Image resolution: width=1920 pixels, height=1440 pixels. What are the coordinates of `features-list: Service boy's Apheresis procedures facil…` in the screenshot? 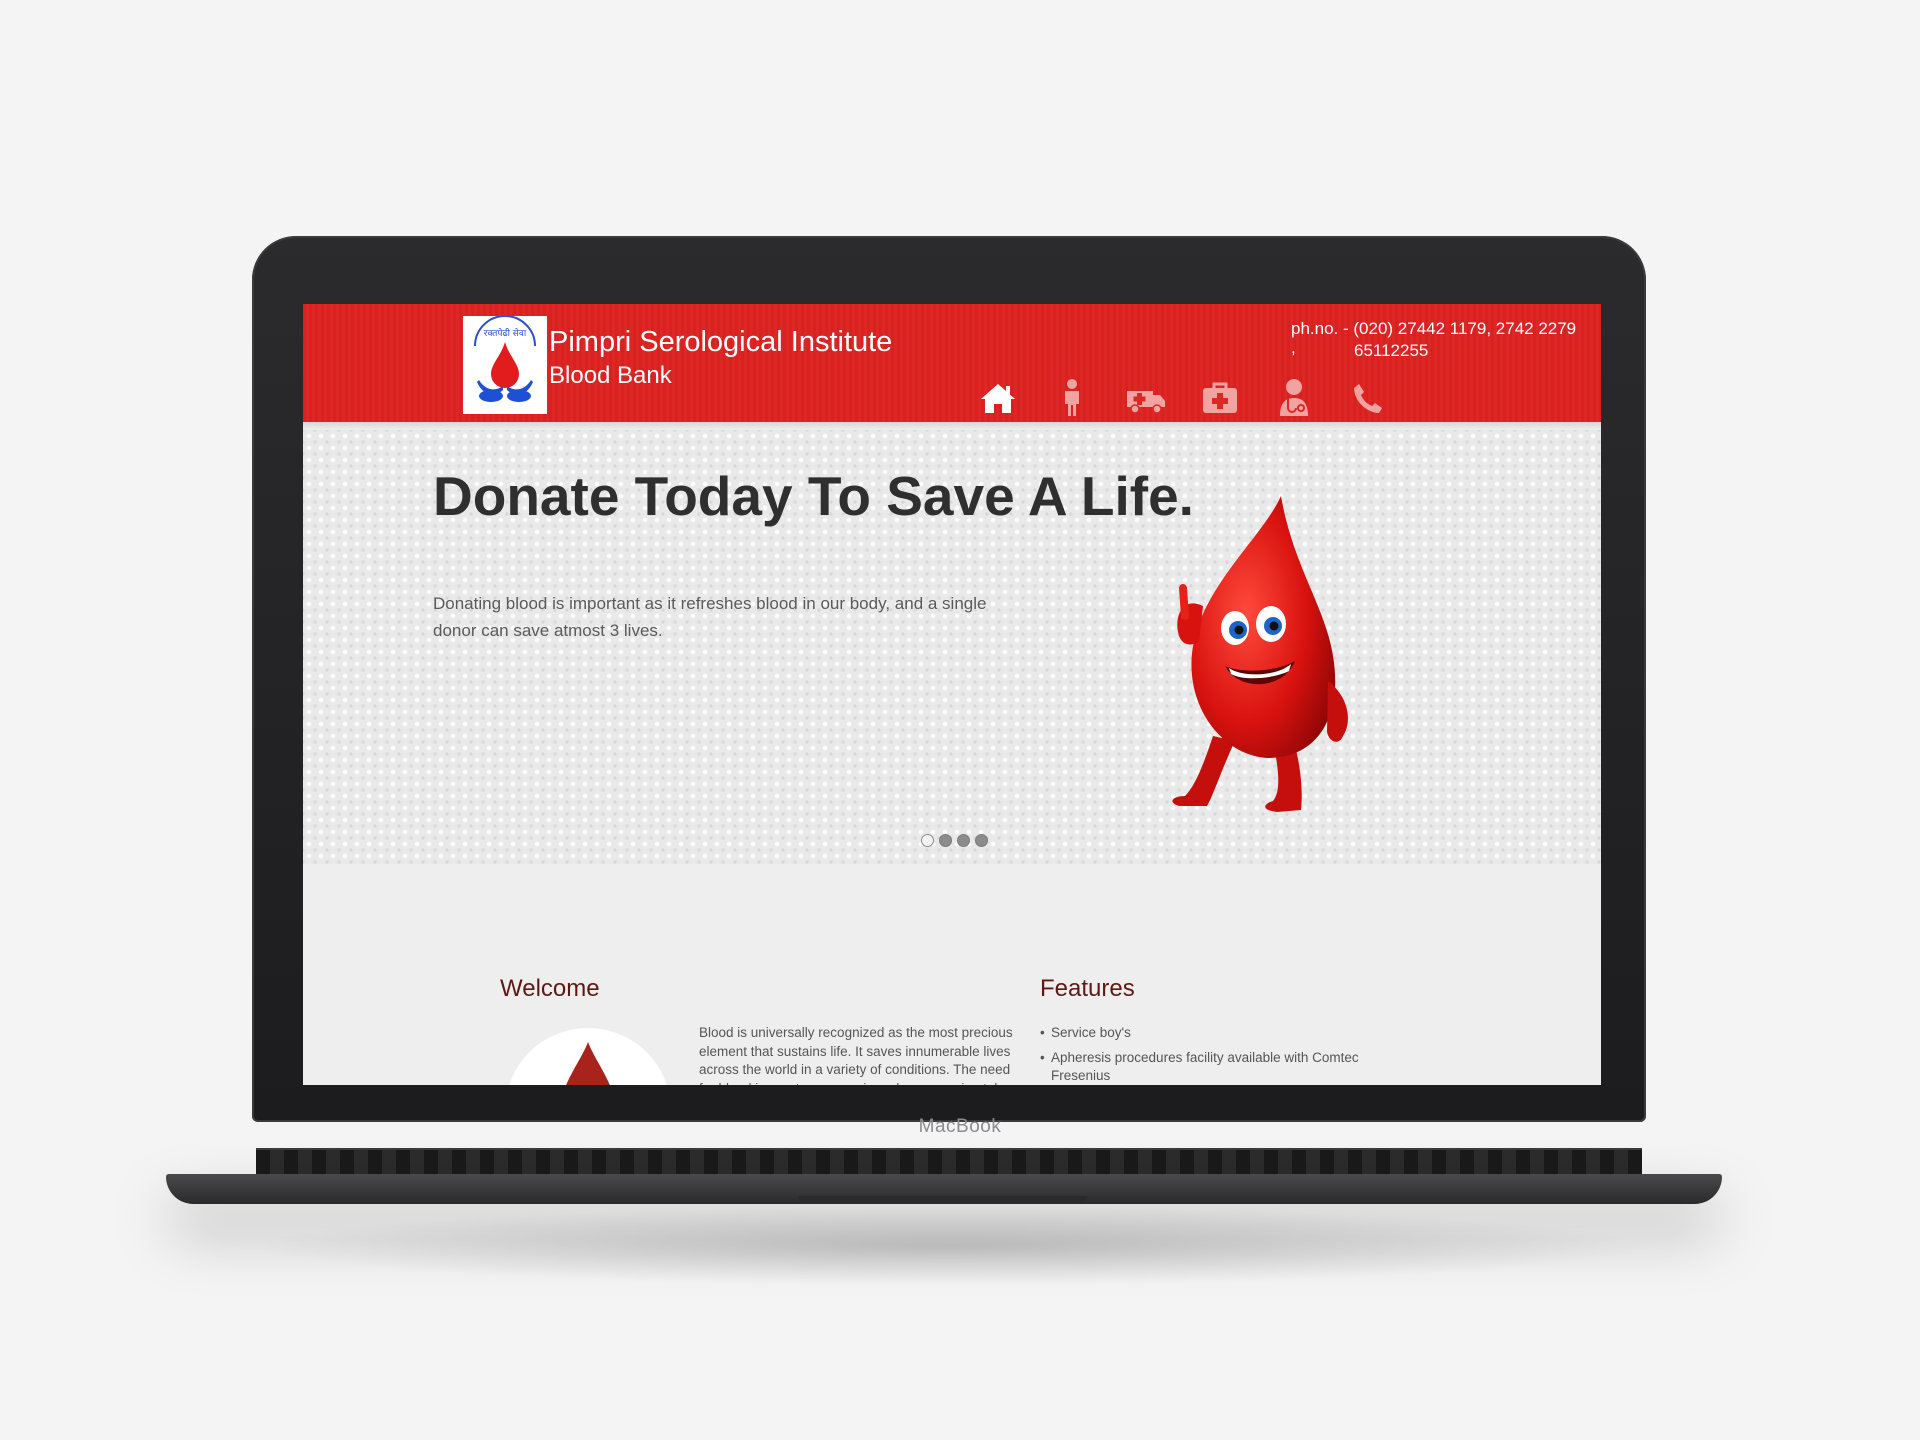 It's located at (1210, 1054).